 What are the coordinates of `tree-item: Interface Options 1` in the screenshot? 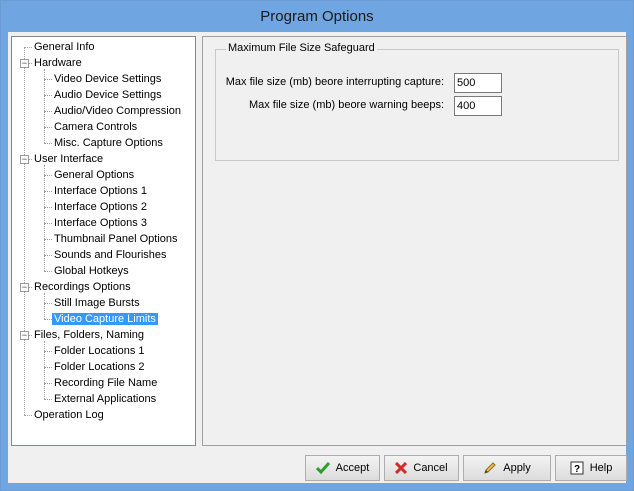 It's located at (100, 191).